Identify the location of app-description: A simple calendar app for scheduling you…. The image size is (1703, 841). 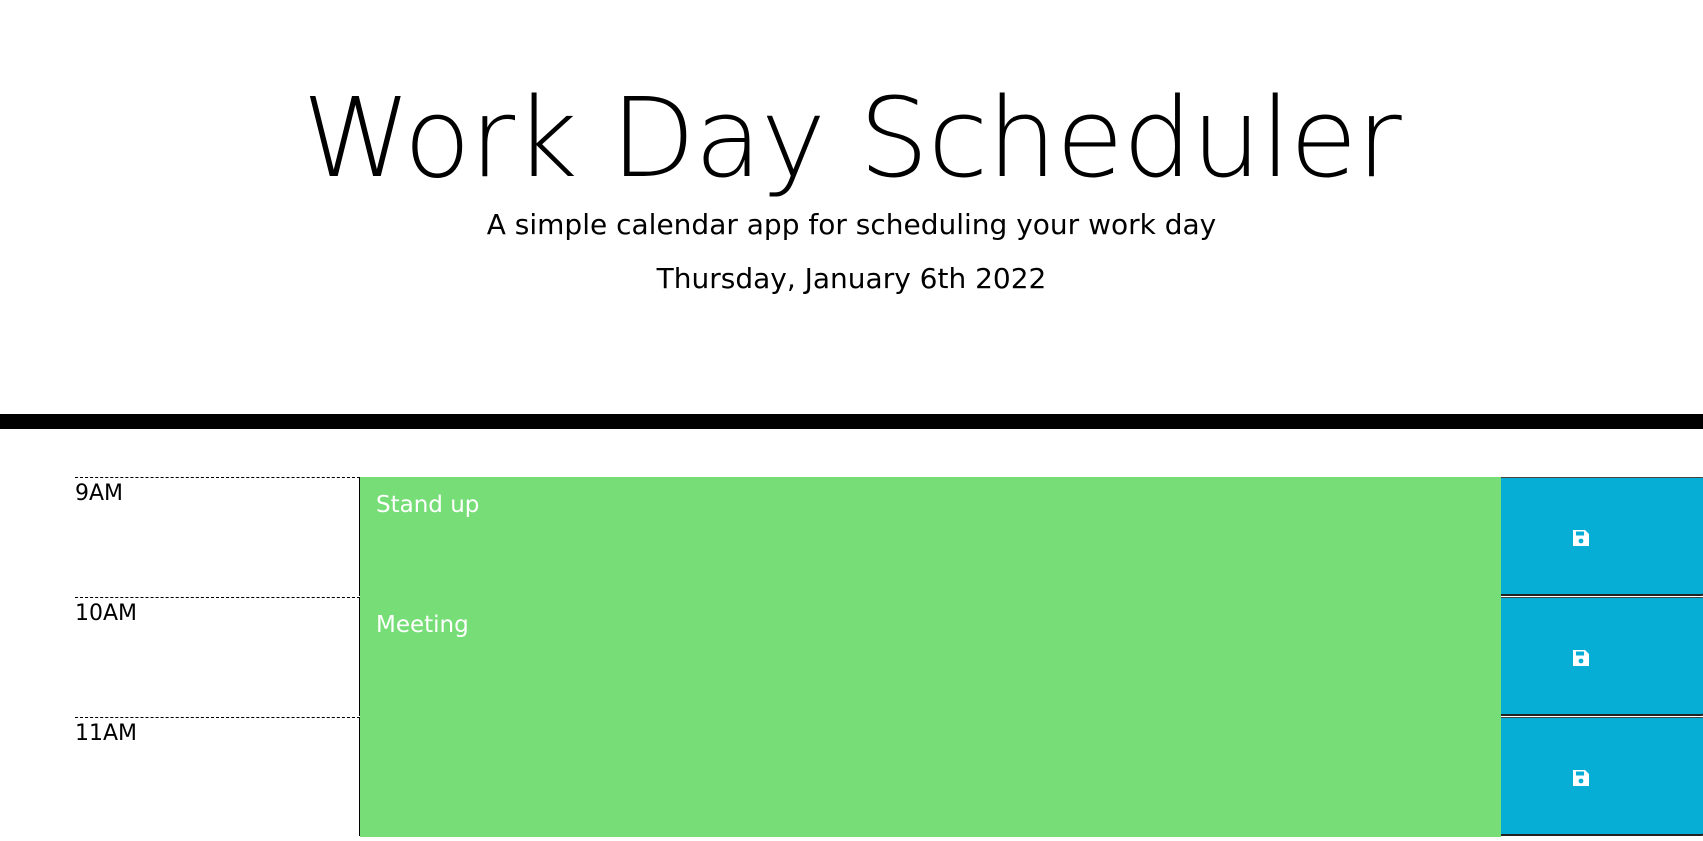
(851, 224).